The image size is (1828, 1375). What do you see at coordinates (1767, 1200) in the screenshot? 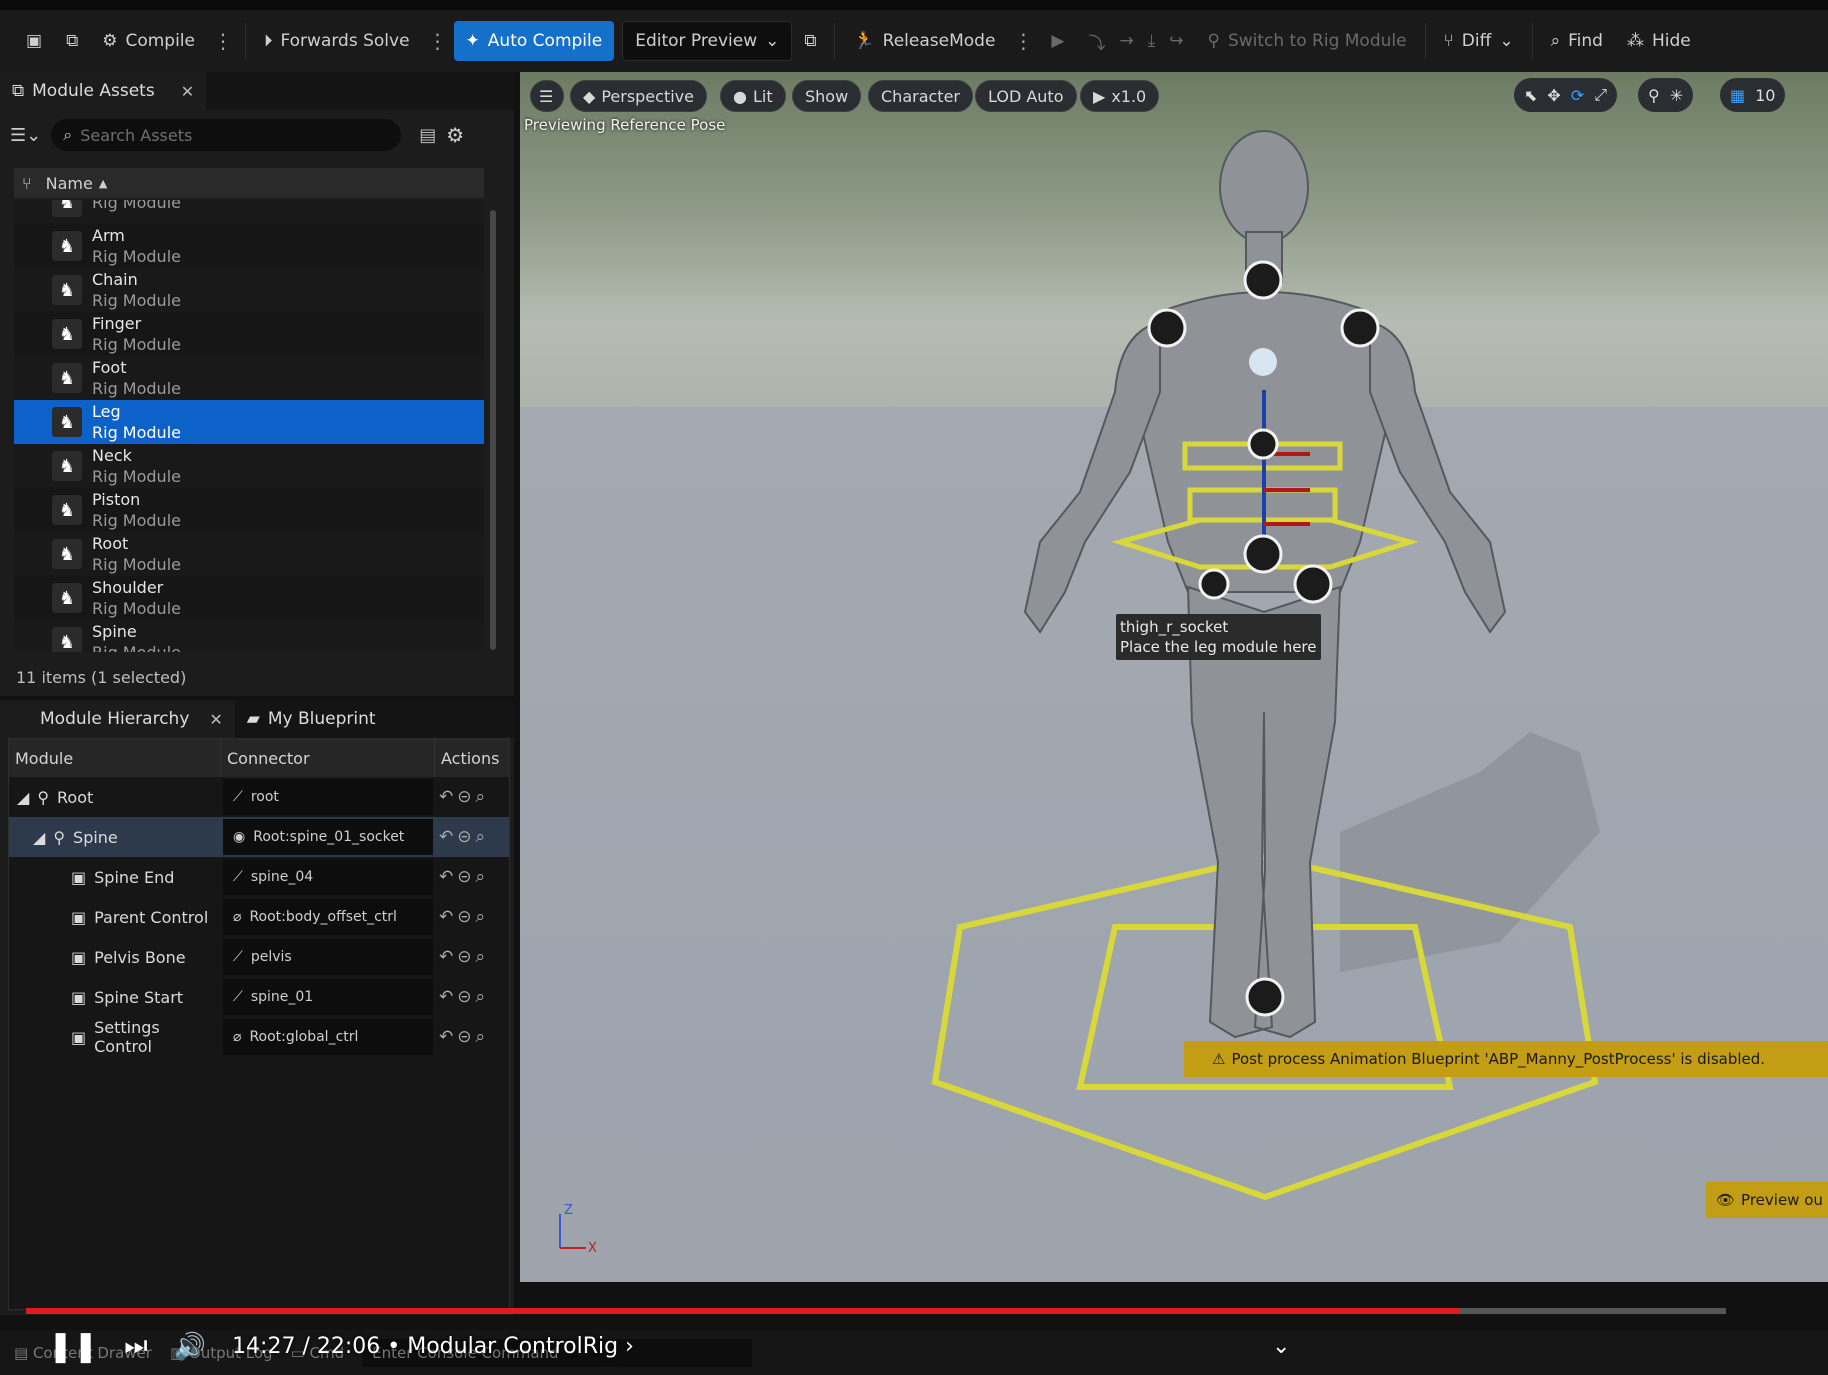
I see `preview-out-button: 👁 Preview ou` at bounding box center [1767, 1200].